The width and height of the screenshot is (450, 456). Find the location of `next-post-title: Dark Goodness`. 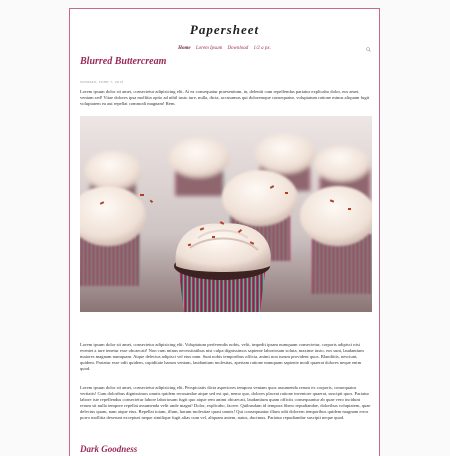

next-post-title: Dark Goodness is located at coordinates (108, 449).